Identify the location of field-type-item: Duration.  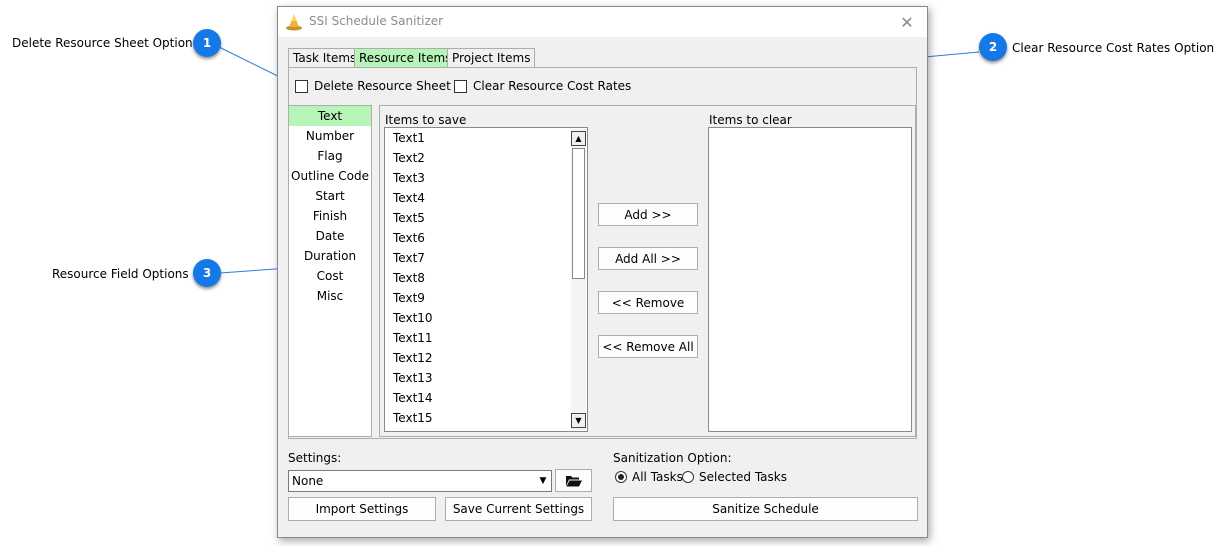
(330, 256).